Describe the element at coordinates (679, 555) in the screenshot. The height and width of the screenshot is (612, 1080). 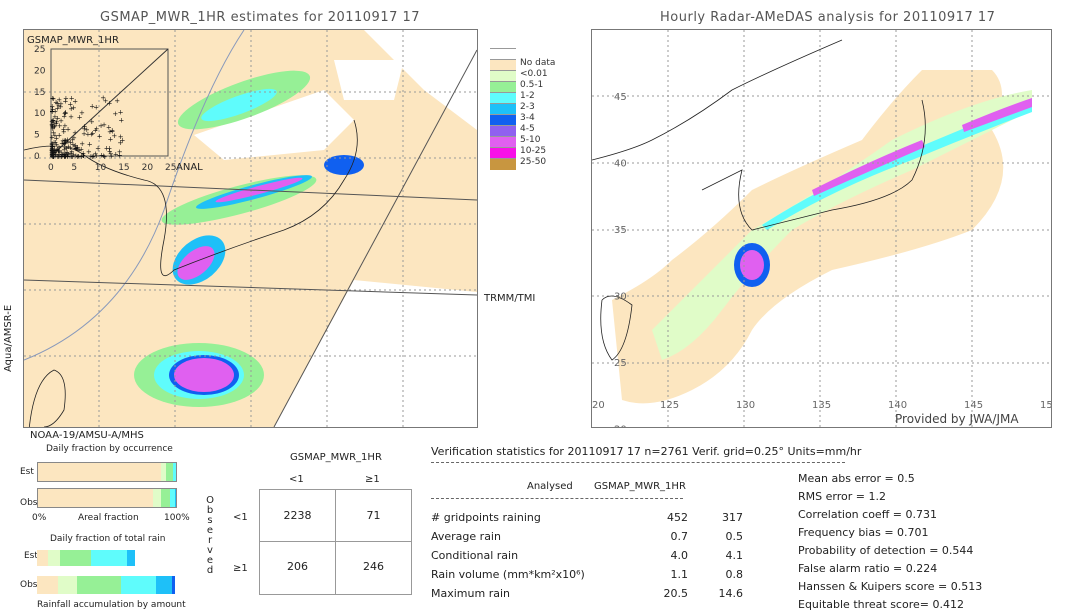
I see `stat-analysed: 4.0` at that location.